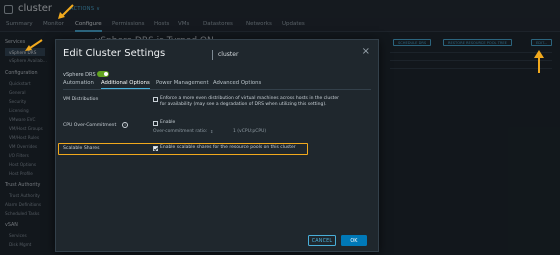 The height and width of the screenshot is (255, 560). I want to click on tab-additional-options: Additional Options, so click(125, 85).